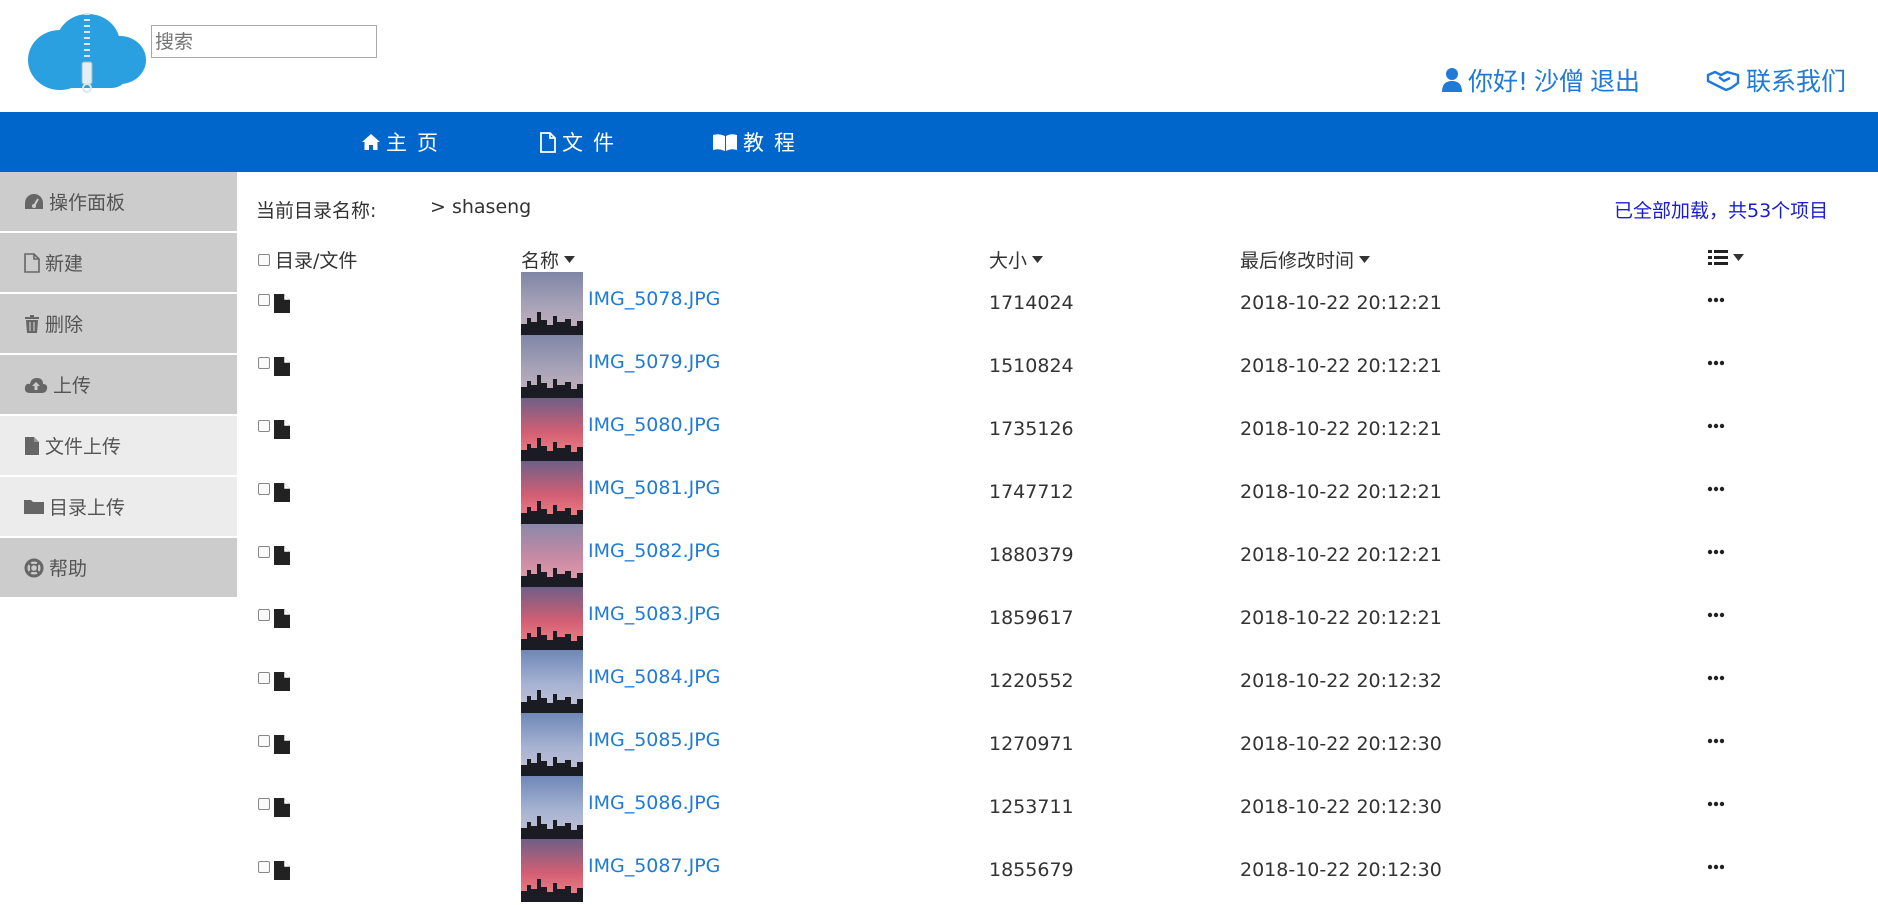 The image size is (1878, 905). What do you see at coordinates (1615, 80) in the screenshot?
I see `logout-link: 退出` at bounding box center [1615, 80].